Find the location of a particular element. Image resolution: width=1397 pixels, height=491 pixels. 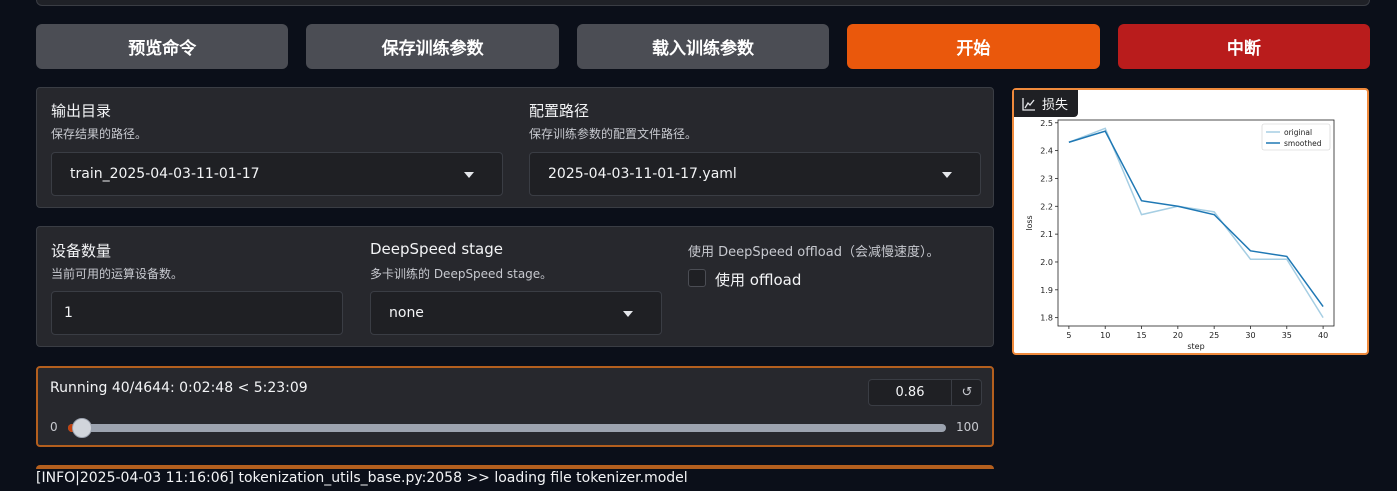

log-panel-edge is located at coordinates (515, 467).